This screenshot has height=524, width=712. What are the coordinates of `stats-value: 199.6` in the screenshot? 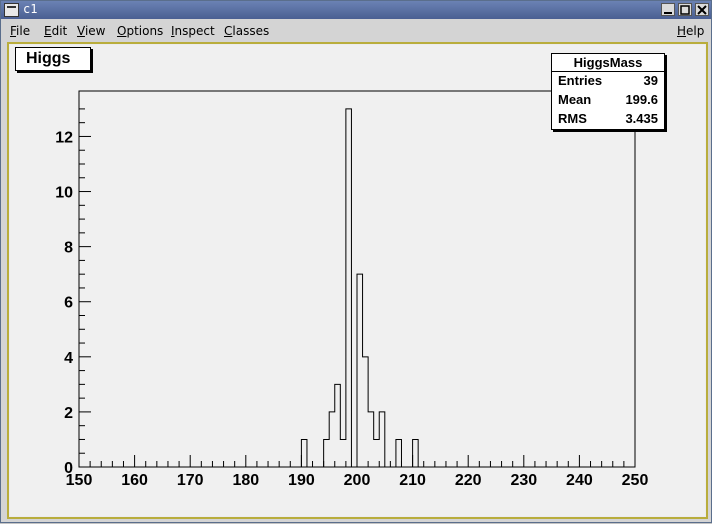 It's located at (641, 99).